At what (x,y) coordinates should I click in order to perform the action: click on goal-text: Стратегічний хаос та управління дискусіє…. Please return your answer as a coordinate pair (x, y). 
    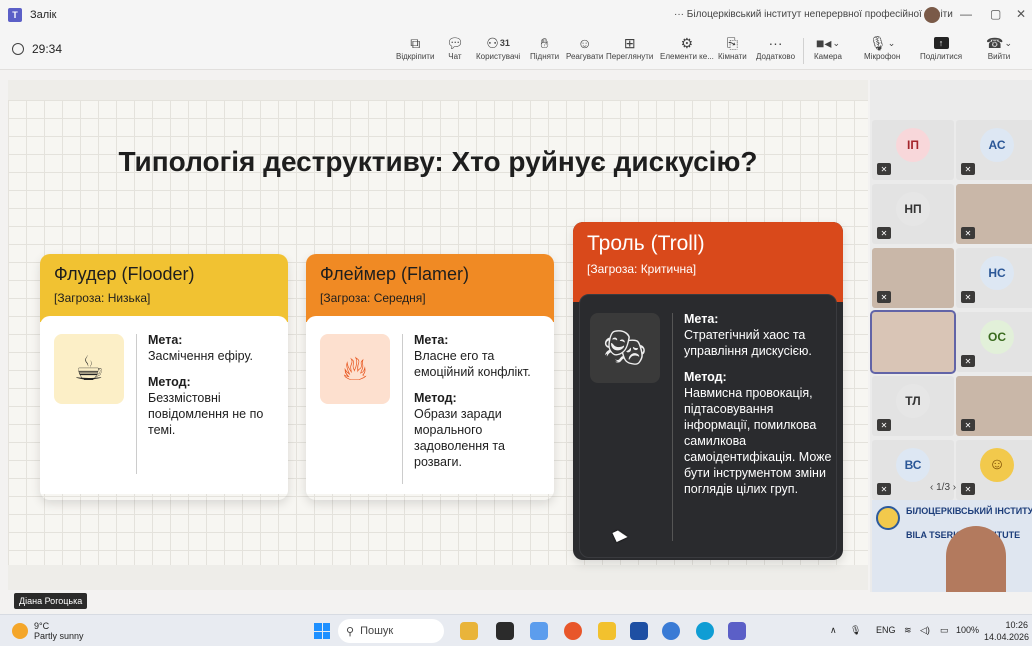
    Looking at the image, I should click on (748, 343).